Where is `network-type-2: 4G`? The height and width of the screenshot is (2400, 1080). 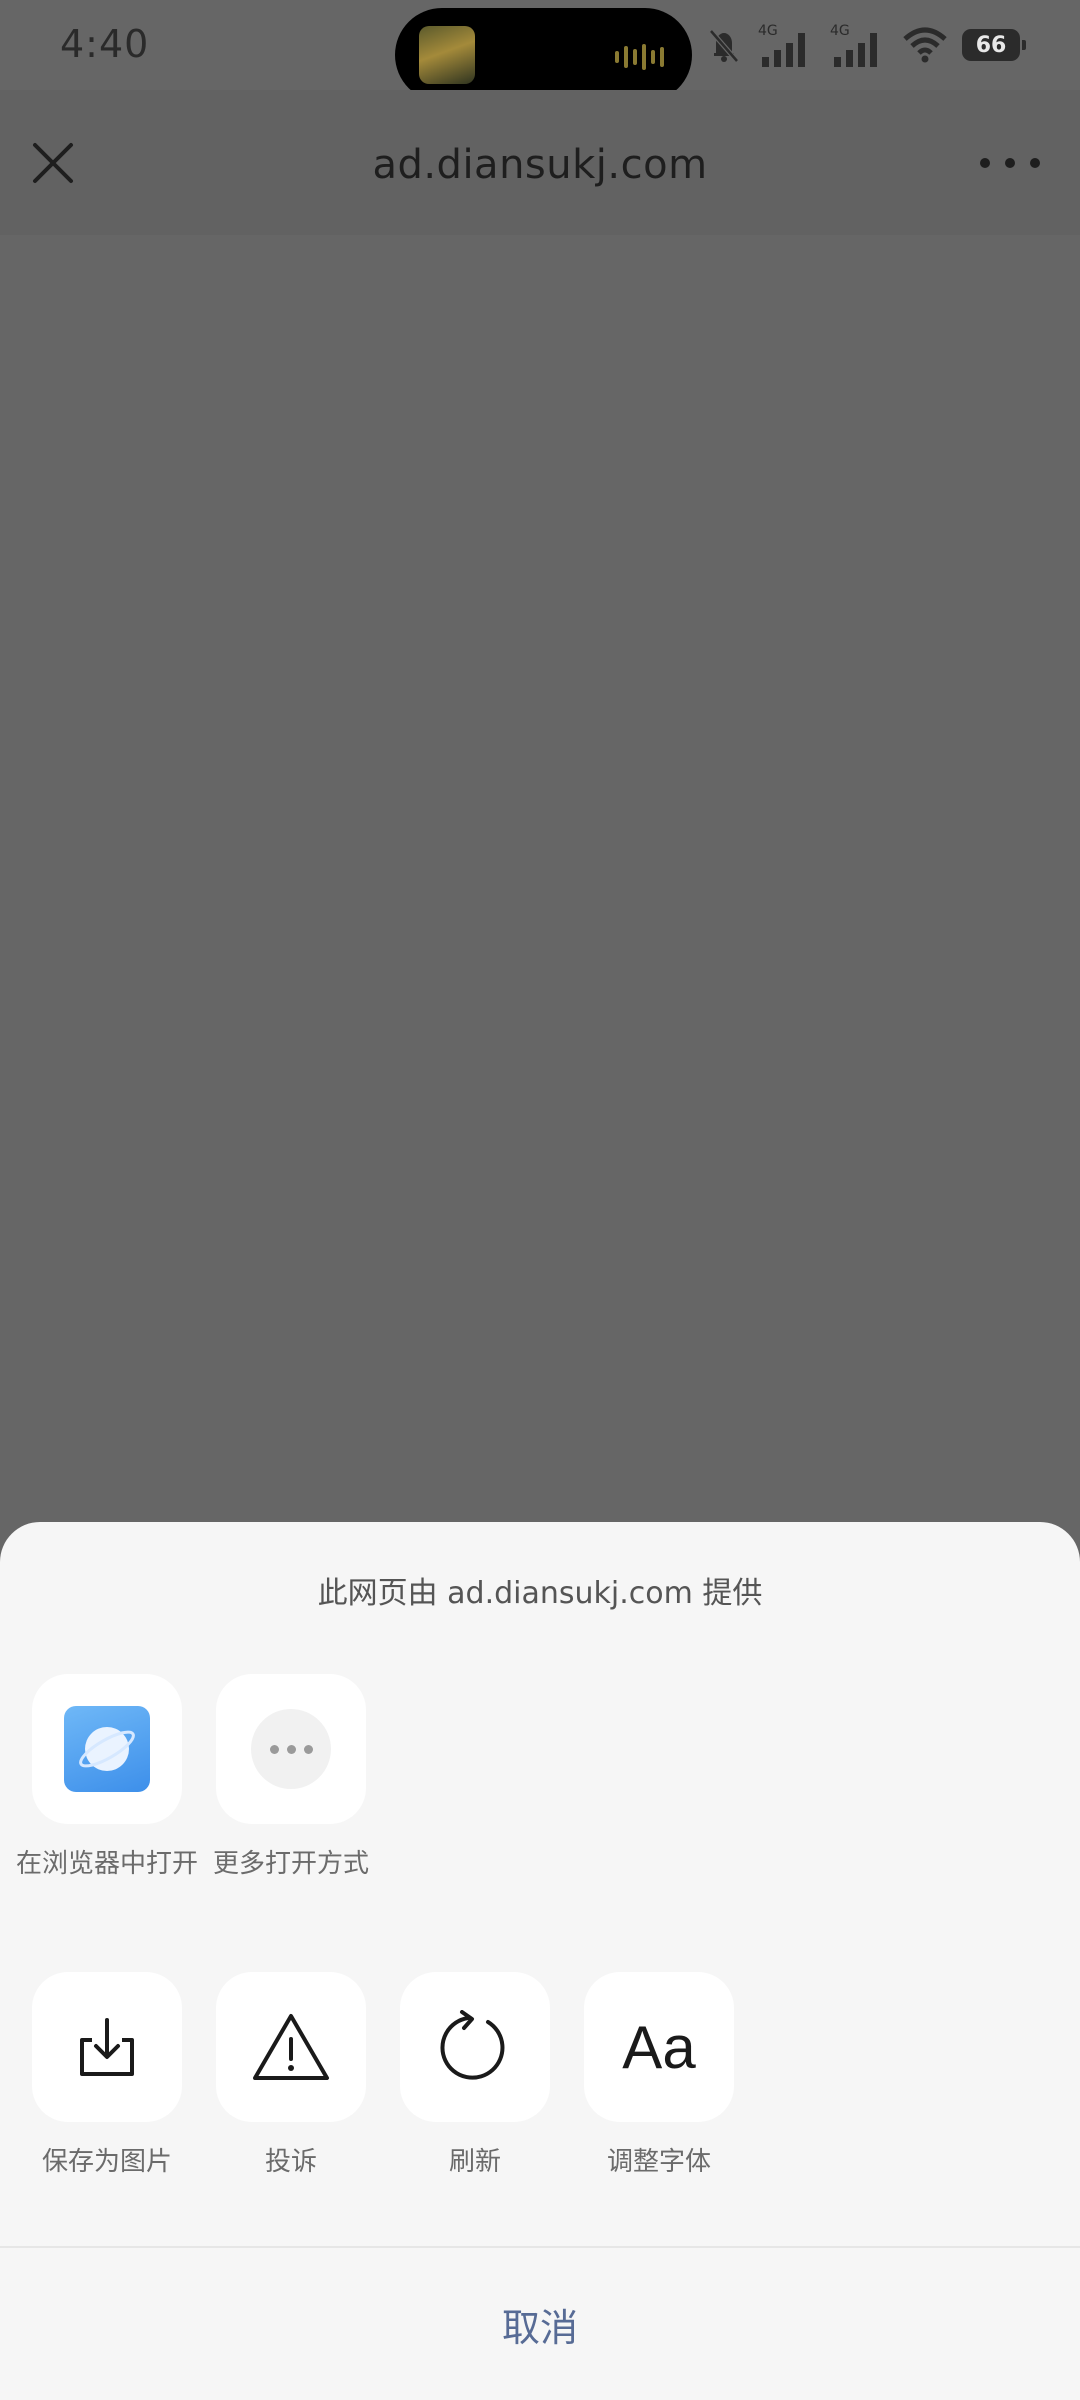
network-type-2: 4G is located at coordinates (840, 31).